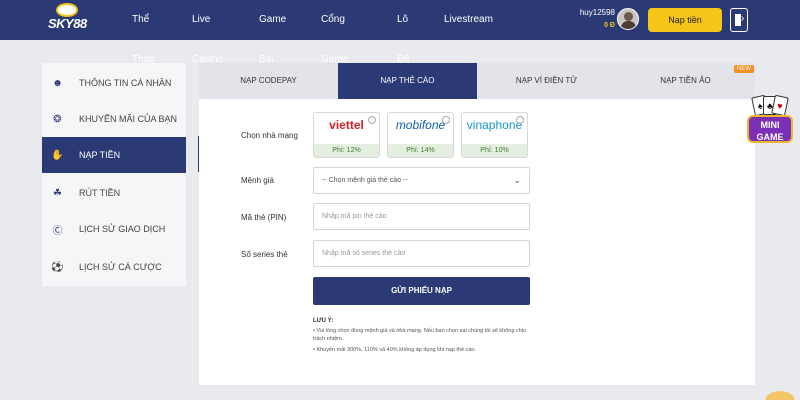 Image resolution: width=800 pixels, height=400 pixels. Describe the element at coordinates (323, 321) in the screenshot. I see `note-title: LƯU Ý:` at that location.